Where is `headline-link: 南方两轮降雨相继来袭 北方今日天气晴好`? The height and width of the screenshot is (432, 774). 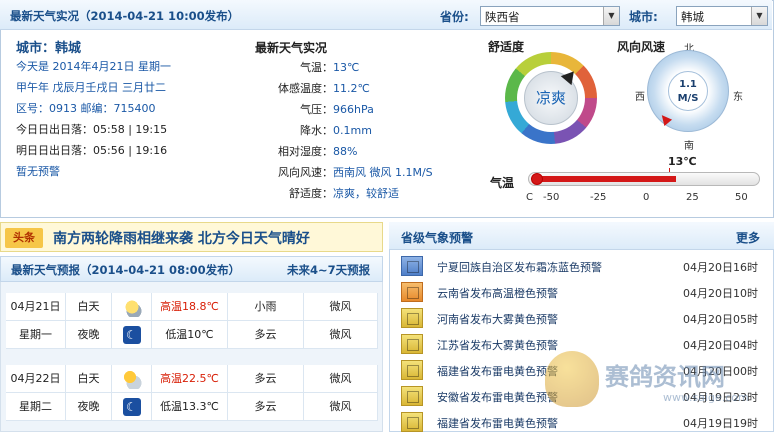
headline-link: 南方两轮降雨相继来袭 北方今日天气晴好 is located at coordinates (181, 238).